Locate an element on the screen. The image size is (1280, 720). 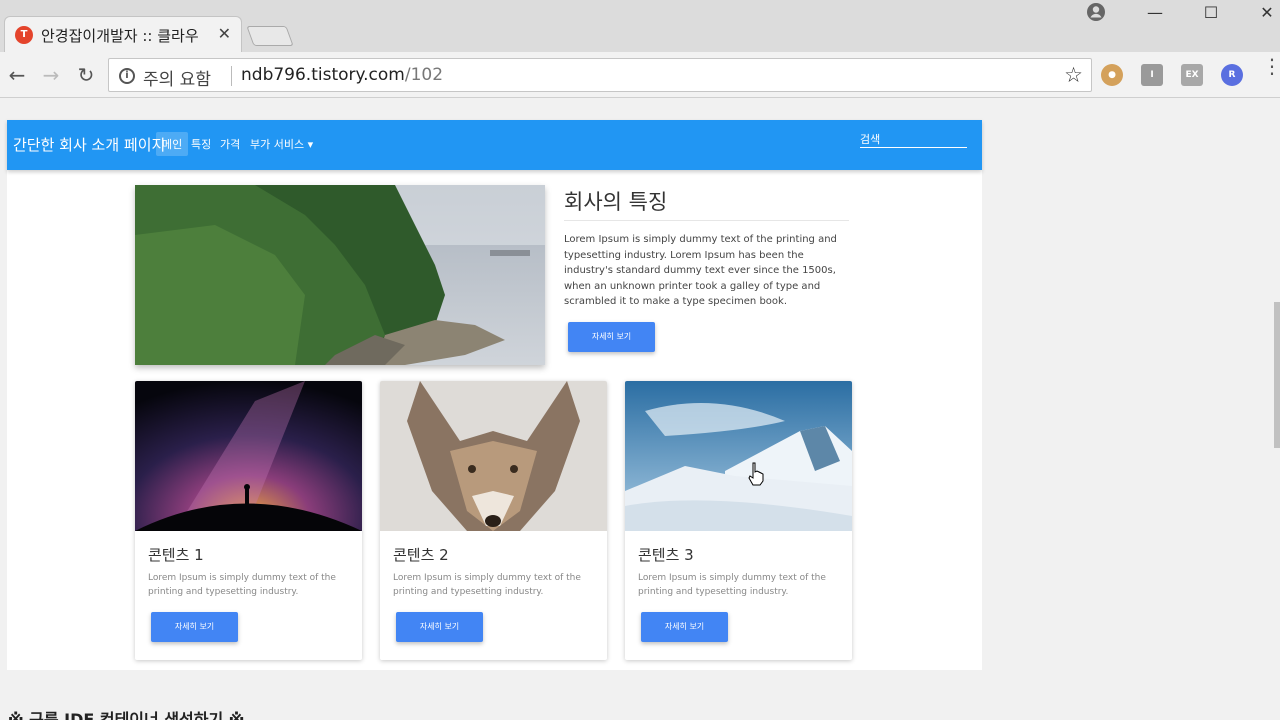
nav-item-extra-services-label: 부가 서비스 is located at coordinates (277, 144).